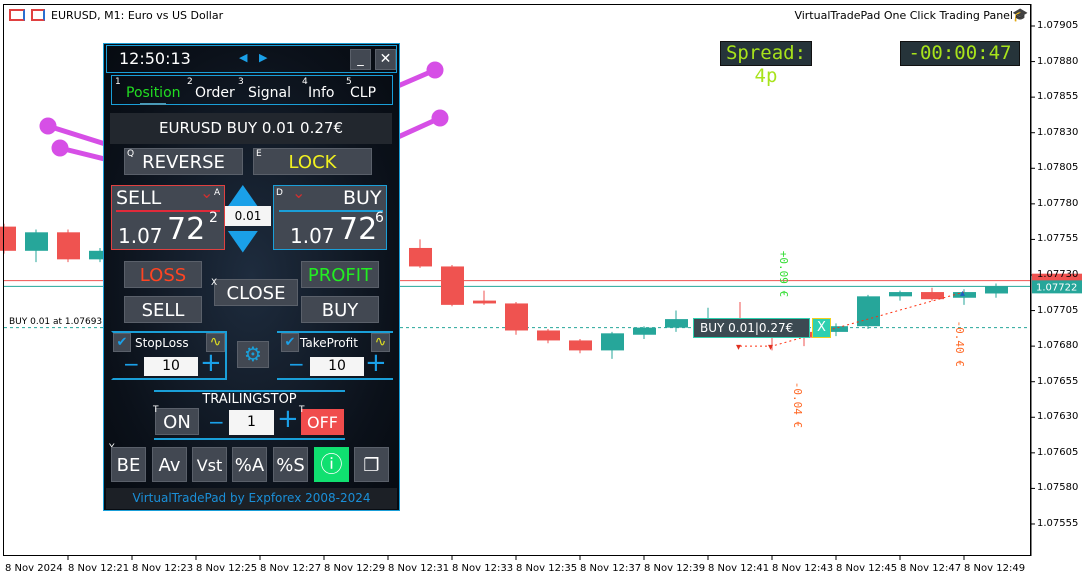  Describe the element at coordinates (122, 342) in the screenshot. I see `stoploss-checkbox: ✔` at that location.